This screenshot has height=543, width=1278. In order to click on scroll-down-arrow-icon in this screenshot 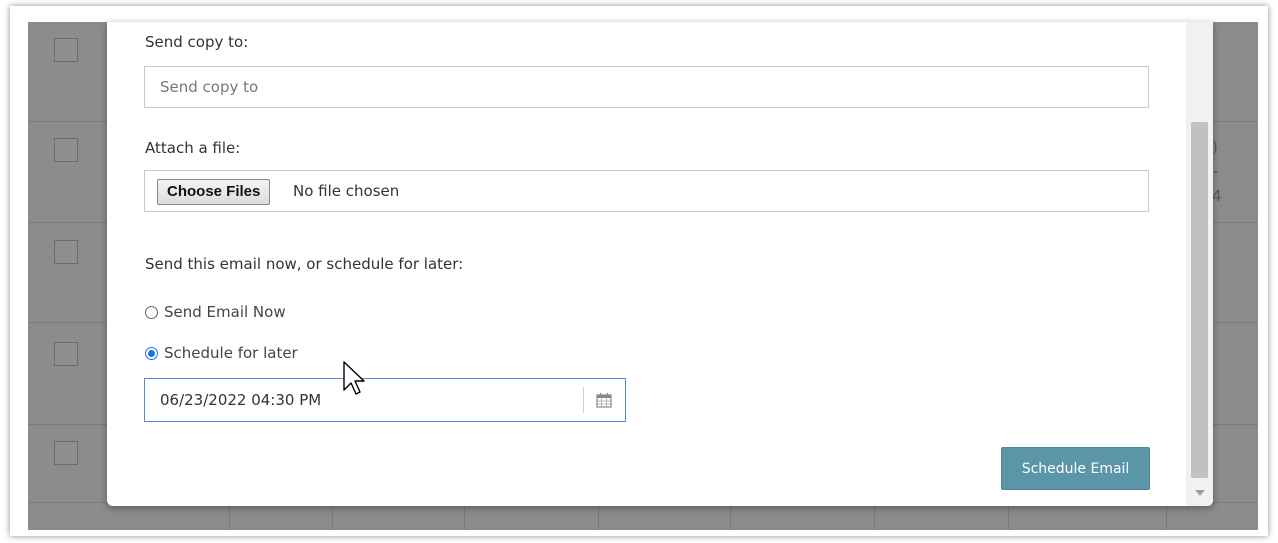, I will do `click(1200, 493)`.